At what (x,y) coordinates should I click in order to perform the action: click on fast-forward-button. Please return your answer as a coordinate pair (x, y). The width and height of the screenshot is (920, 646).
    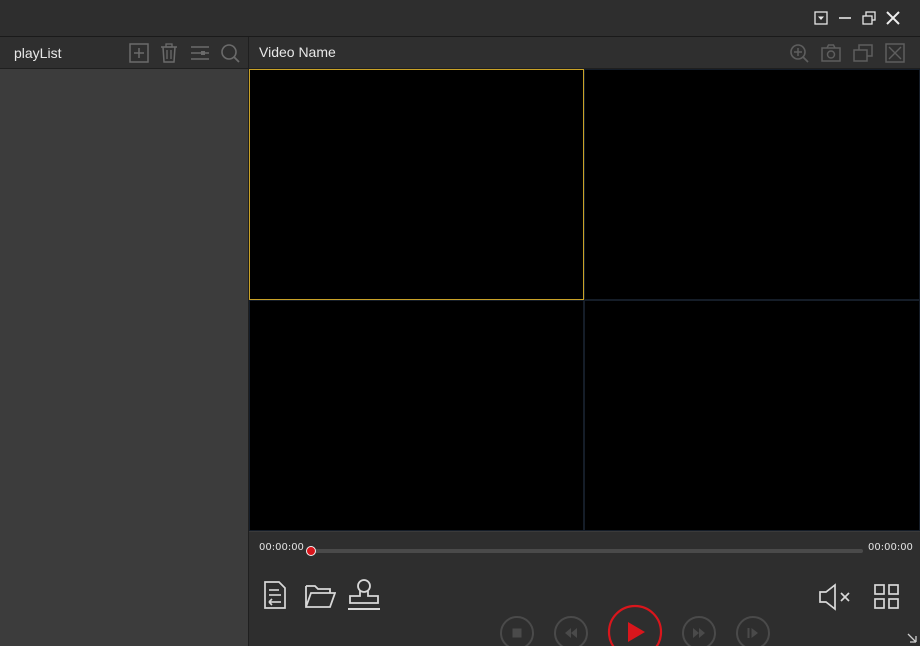
    Looking at the image, I should click on (699, 630).